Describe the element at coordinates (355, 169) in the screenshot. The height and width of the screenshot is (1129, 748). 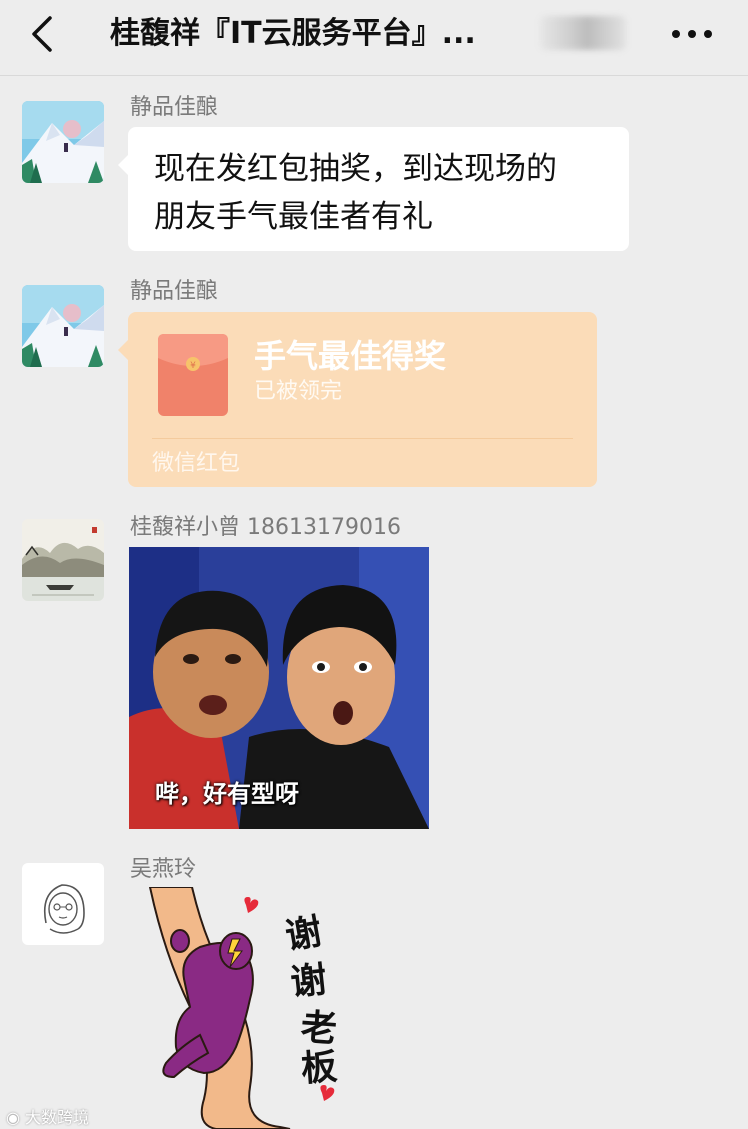
I see `message-line: 现在发红包抽奖，到达现场的` at that location.